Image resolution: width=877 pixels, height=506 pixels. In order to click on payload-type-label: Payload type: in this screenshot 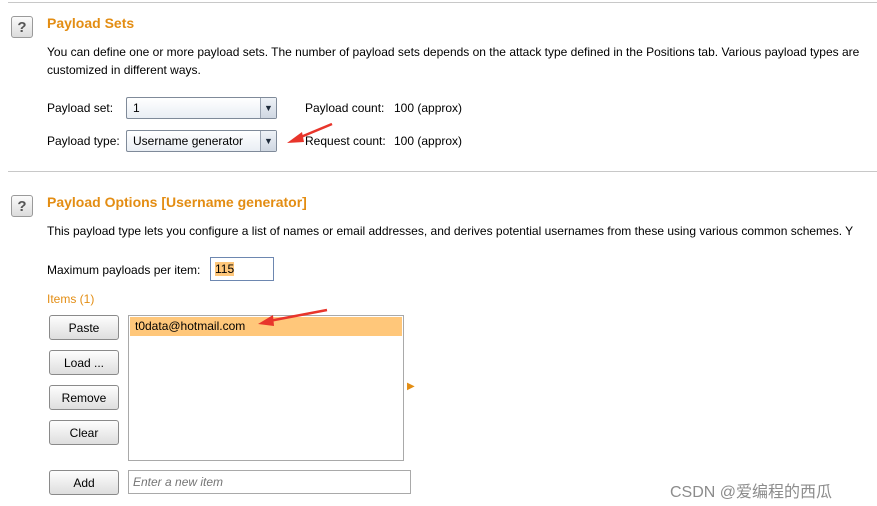, I will do `click(83, 141)`.